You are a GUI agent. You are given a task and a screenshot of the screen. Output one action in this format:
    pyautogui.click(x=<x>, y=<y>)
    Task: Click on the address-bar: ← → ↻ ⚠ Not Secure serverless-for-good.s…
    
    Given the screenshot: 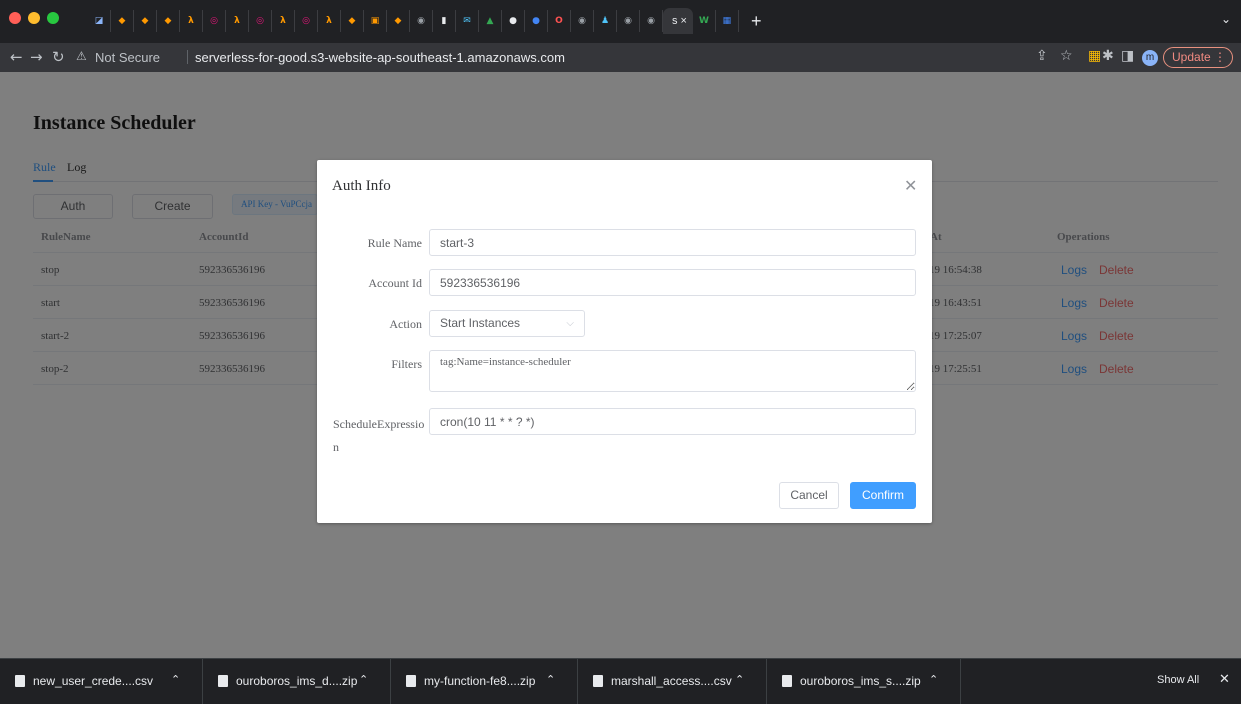 What is the action you would take?
    pyautogui.click(x=620, y=57)
    